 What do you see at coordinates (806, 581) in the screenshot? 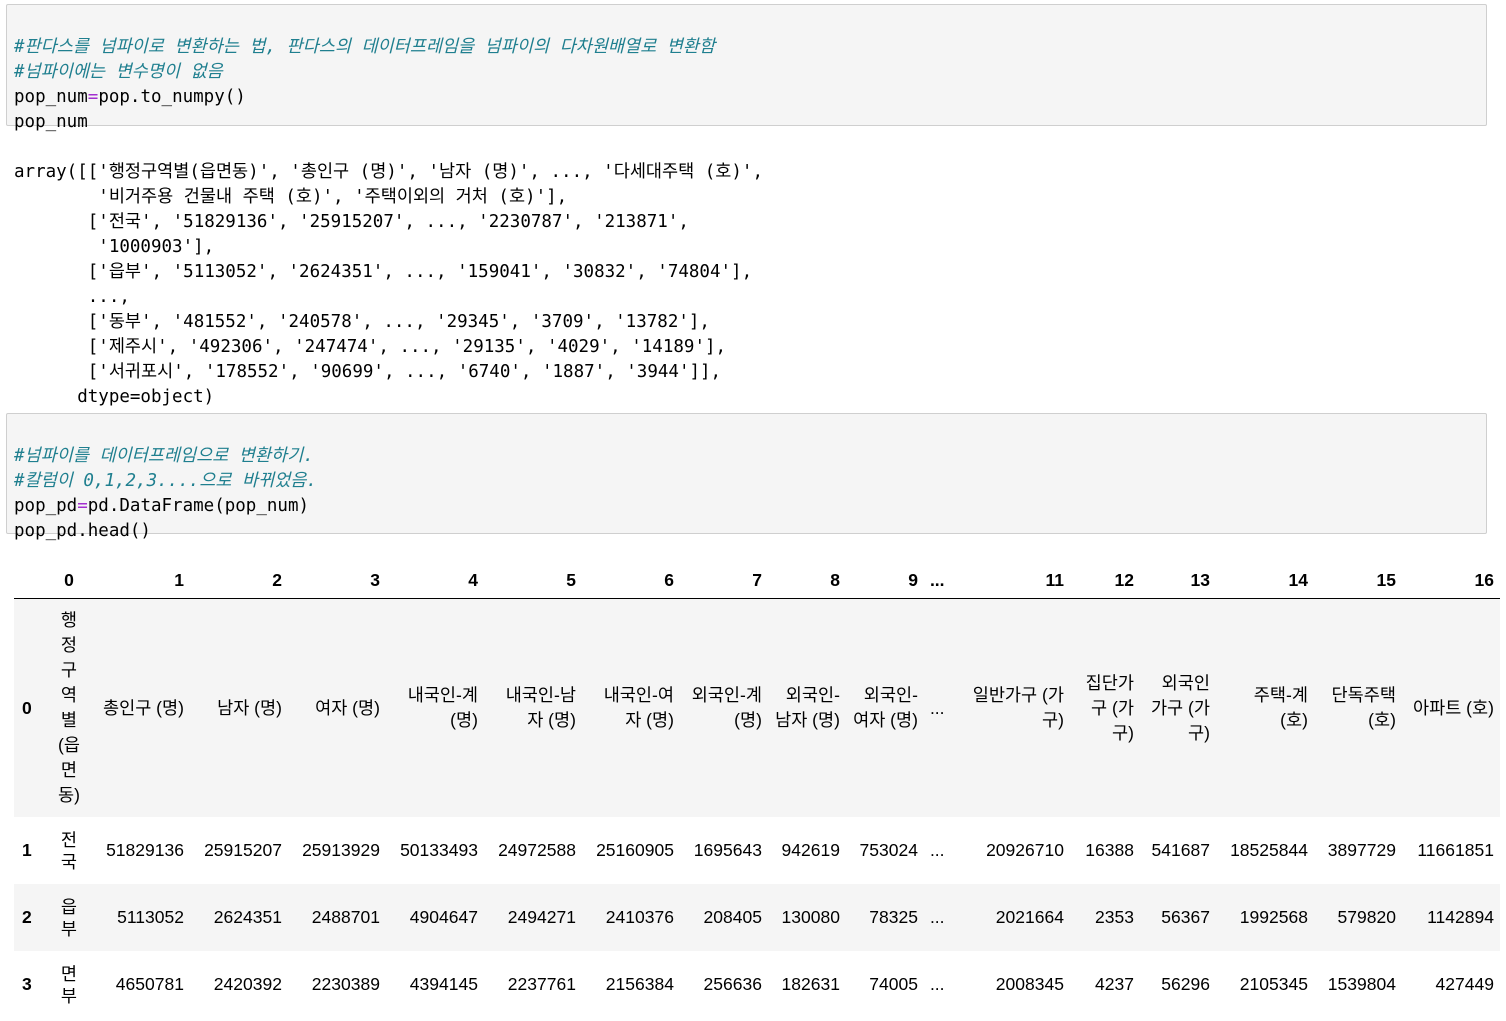
I see `column-header: 8` at bounding box center [806, 581].